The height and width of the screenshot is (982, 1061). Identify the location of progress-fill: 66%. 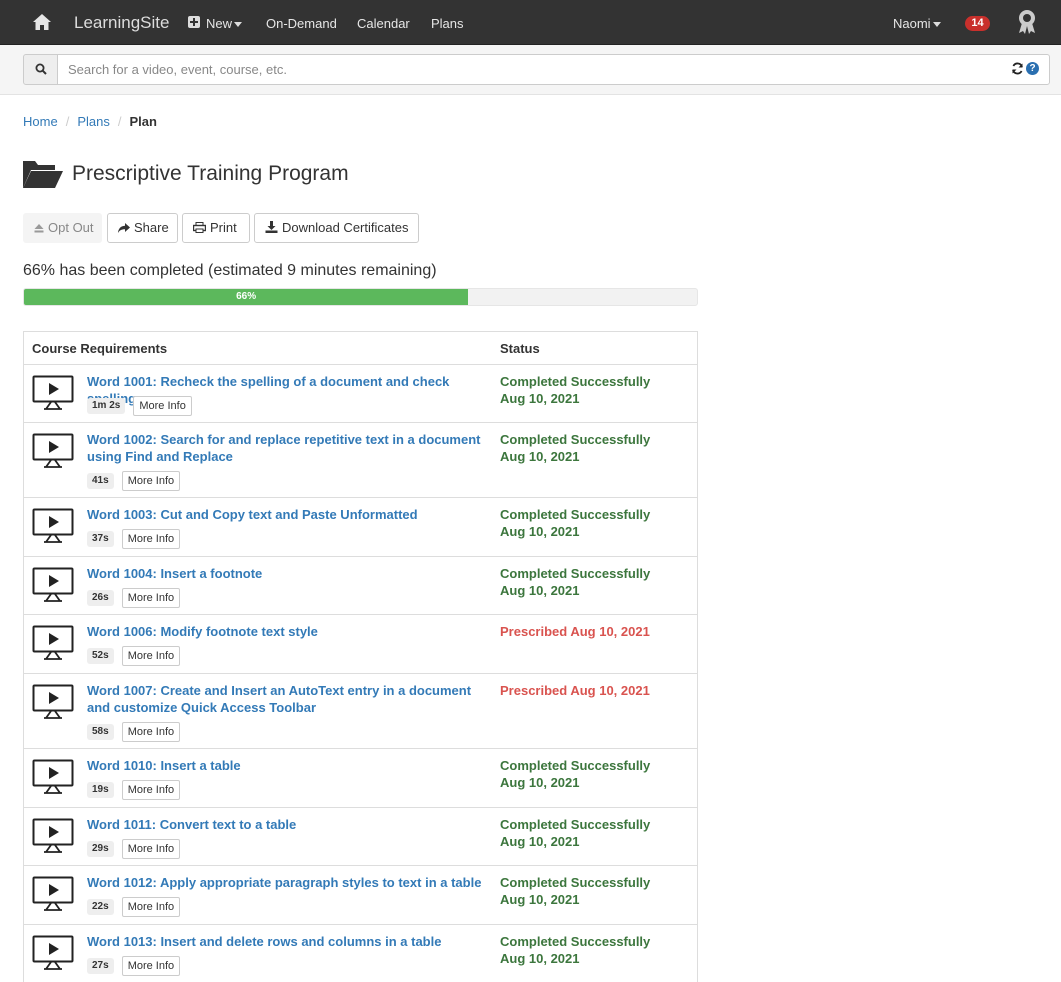
(246, 297).